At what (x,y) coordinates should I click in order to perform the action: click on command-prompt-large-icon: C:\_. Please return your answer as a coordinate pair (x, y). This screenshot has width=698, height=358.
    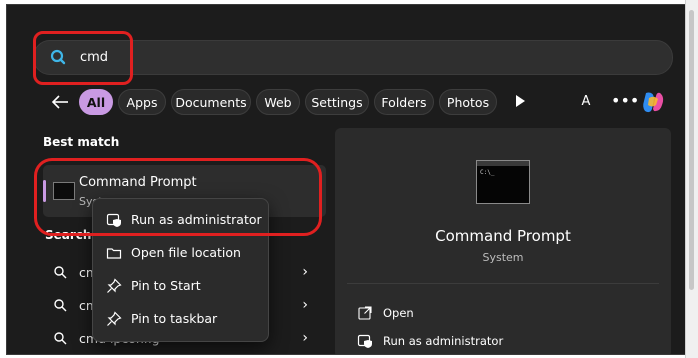
    Looking at the image, I should click on (503, 182).